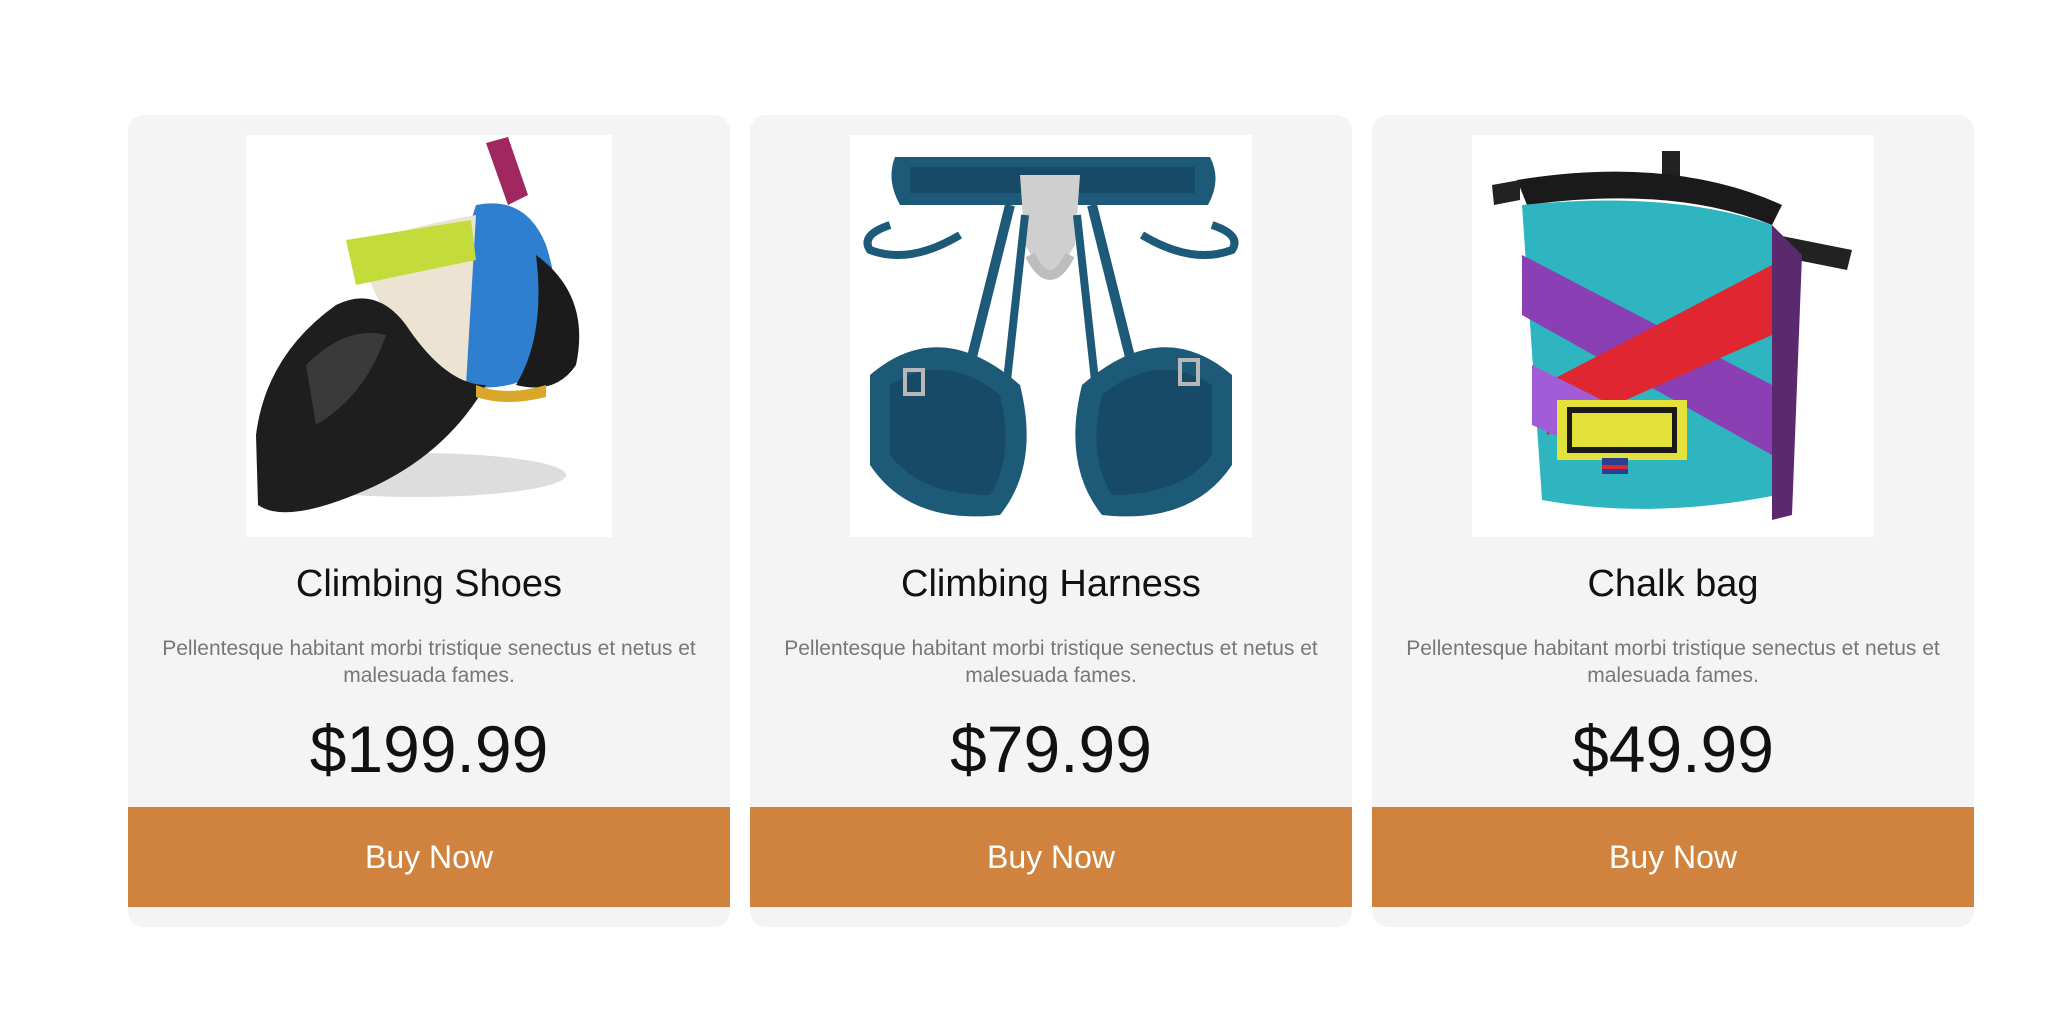 The image size is (2058, 1010). Describe the element at coordinates (1673, 749) in the screenshot. I see `product-price: $49.99` at that location.